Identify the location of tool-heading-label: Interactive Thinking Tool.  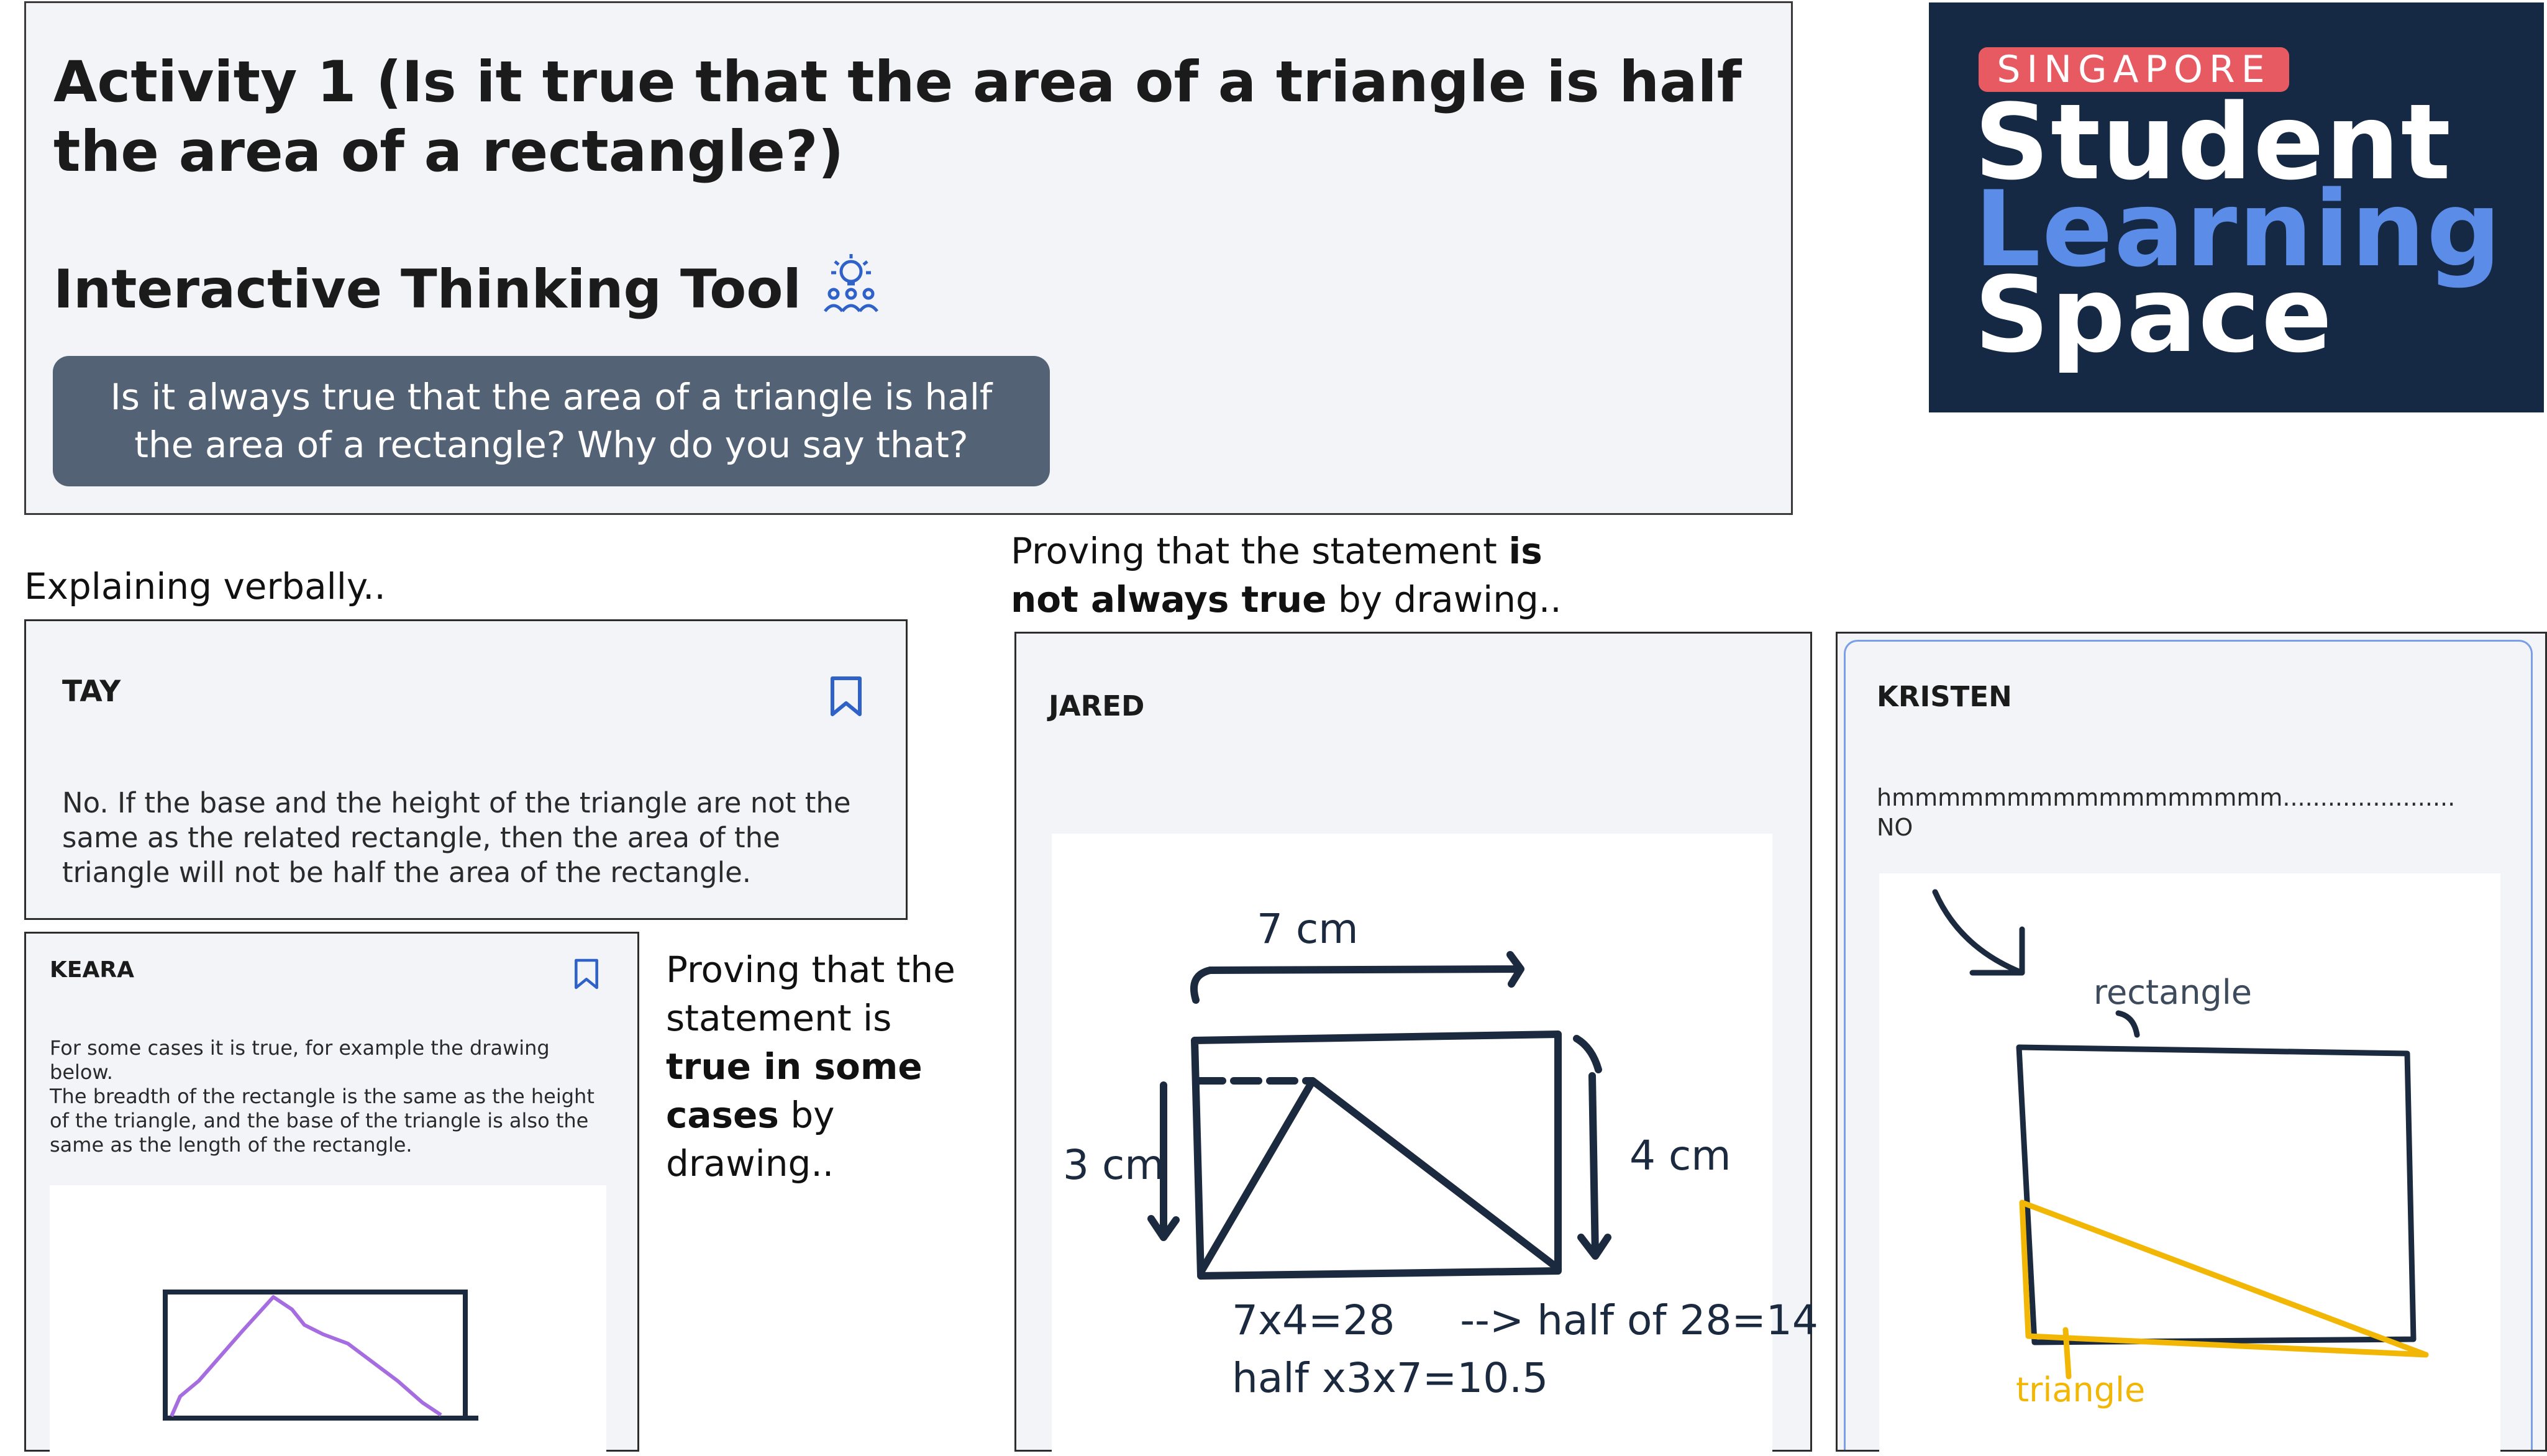
(427, 289).